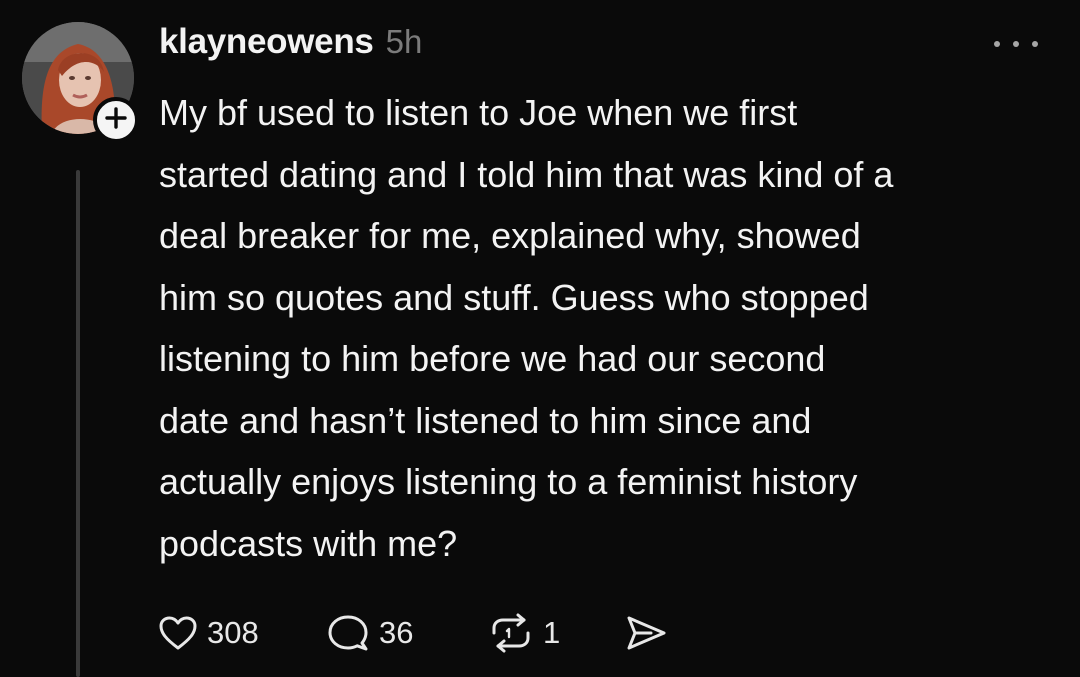 This screenshot has width=1080, height=677. I want to click on repost-icon, so click(511, 633).